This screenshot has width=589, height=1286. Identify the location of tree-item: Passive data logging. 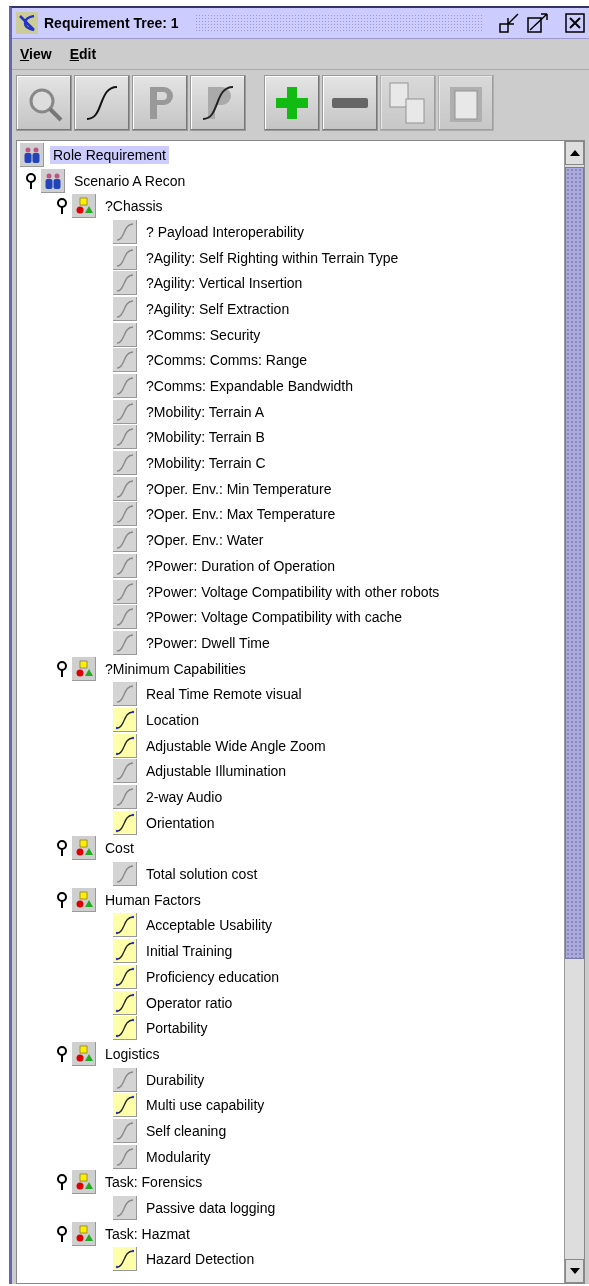
(211, 1208).